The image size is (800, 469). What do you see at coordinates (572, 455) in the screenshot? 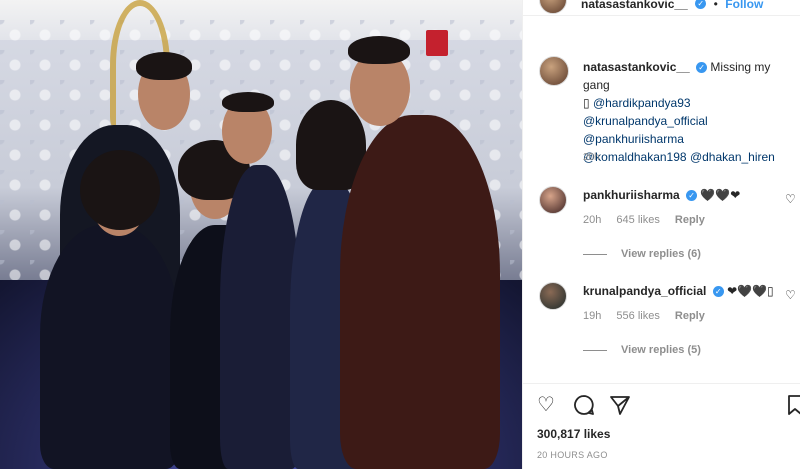
I see `post-timestamp: 20 HOURS AGO` at bounding box center [572, 455].